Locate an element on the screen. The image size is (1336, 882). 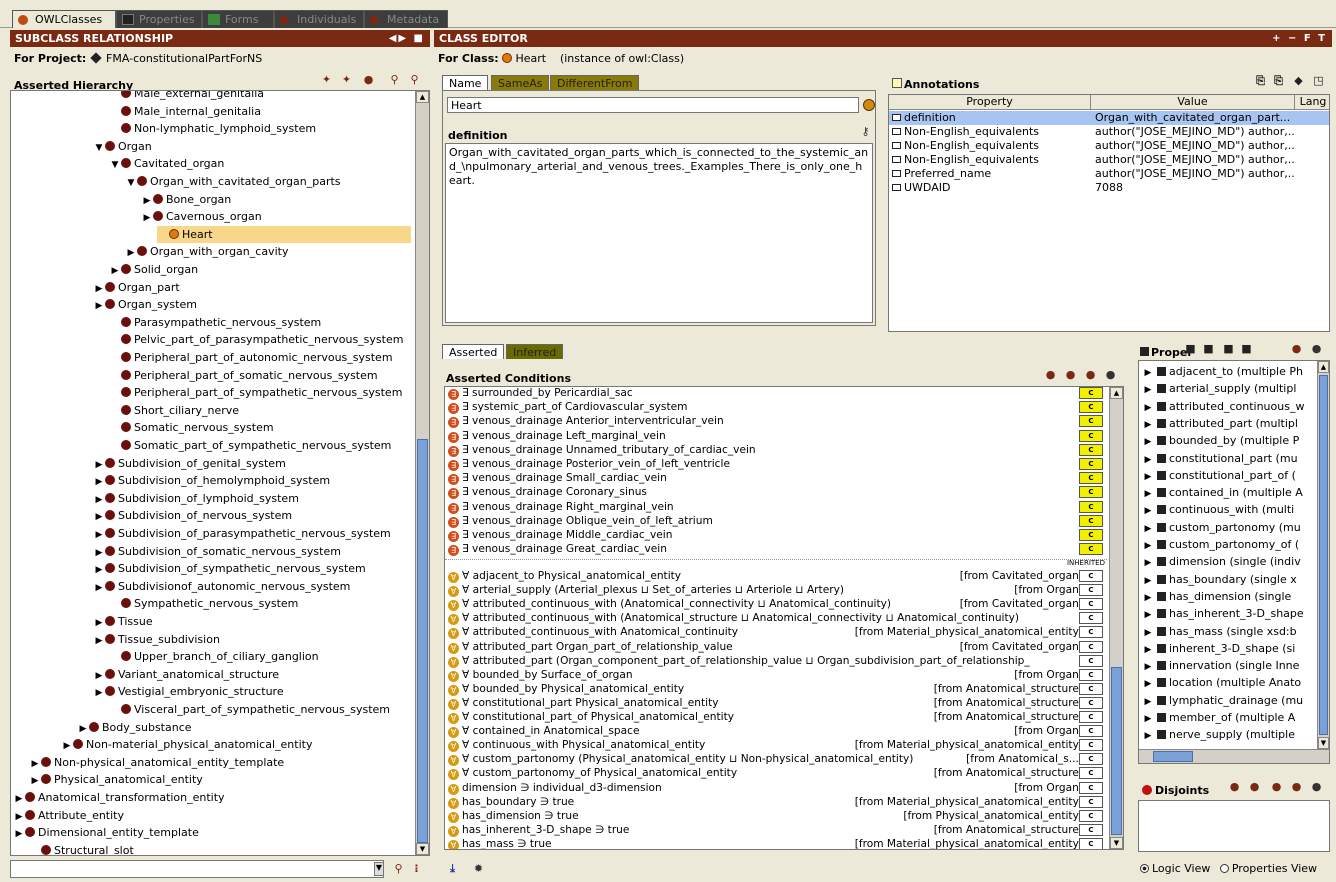
tree-node: ▼ Organ is located at coordinates (122, 146).